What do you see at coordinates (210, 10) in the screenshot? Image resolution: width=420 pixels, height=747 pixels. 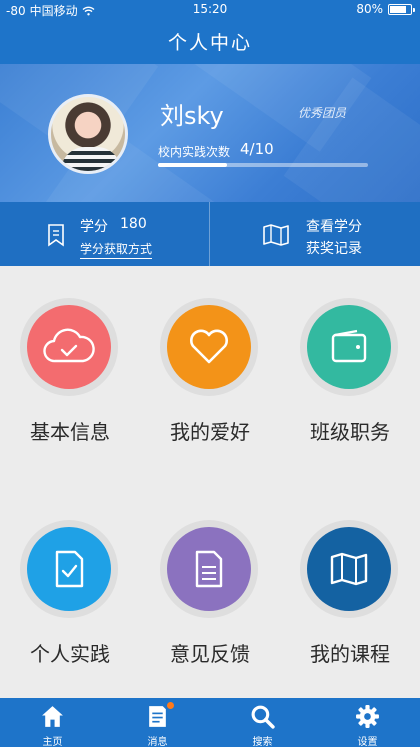 I see `status-bar: -80 中国移动 15:20 80%` at bounding box center [210, 10].